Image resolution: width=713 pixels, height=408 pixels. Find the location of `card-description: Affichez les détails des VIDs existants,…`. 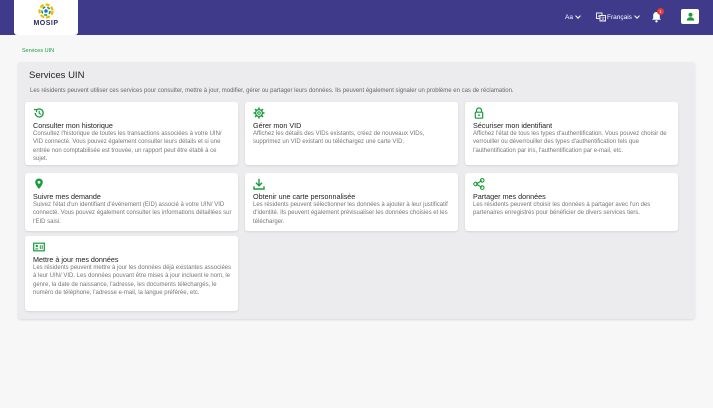

card-description: Affichez les détails des VIDs existants,… is located at coordinates (339, 138).